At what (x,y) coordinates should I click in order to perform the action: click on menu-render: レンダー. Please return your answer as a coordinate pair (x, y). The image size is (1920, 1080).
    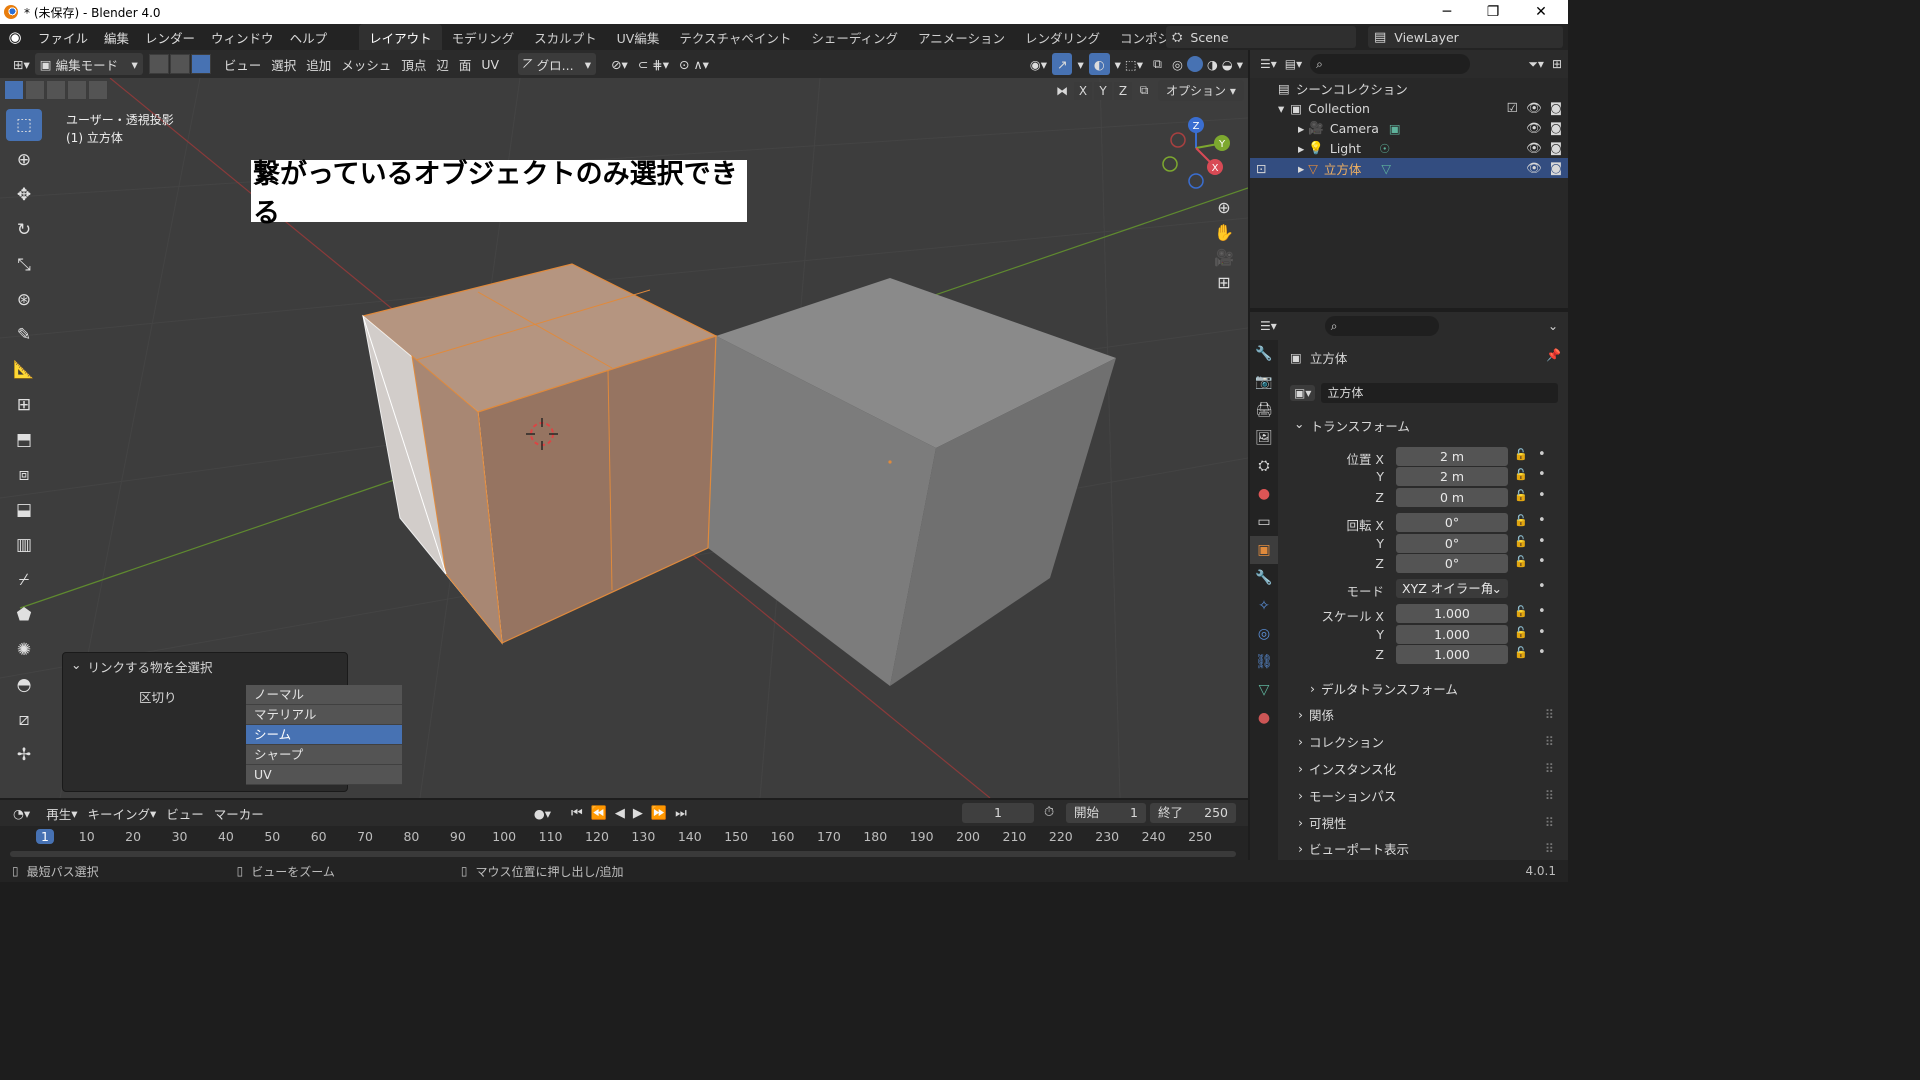
    Looking at the image, I should click on (170, 37).